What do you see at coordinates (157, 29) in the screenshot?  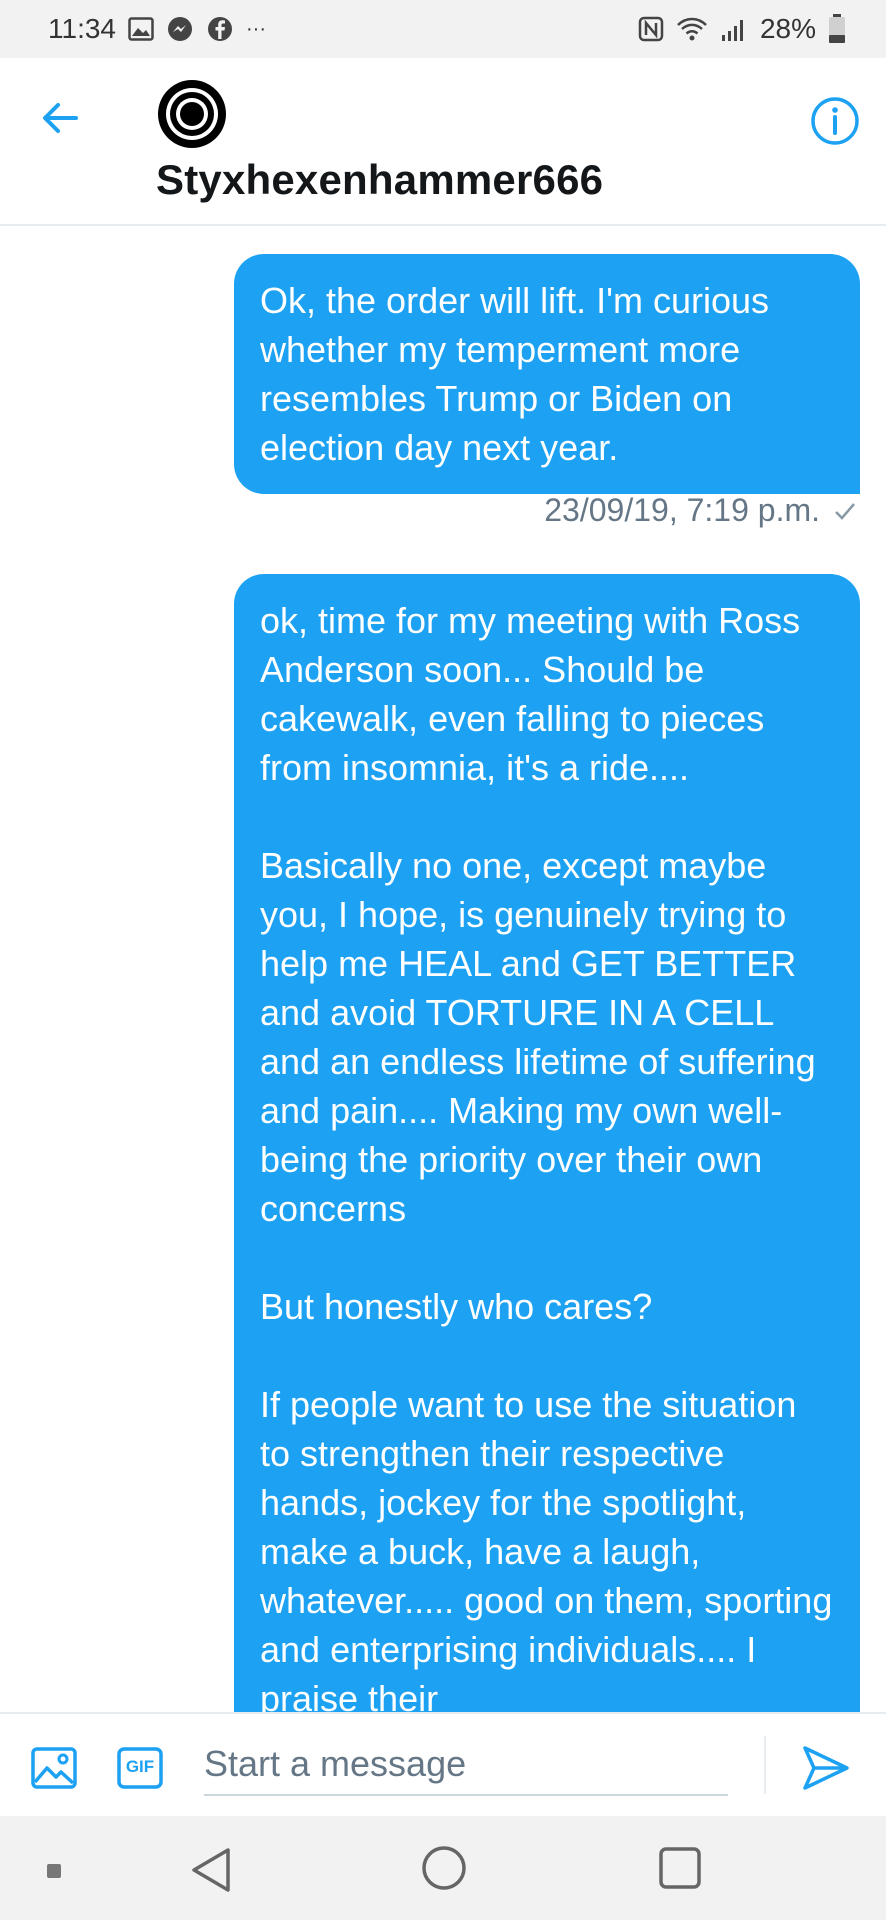 I see `status-left: 11:34 ···` at bounding box center [157, 29].